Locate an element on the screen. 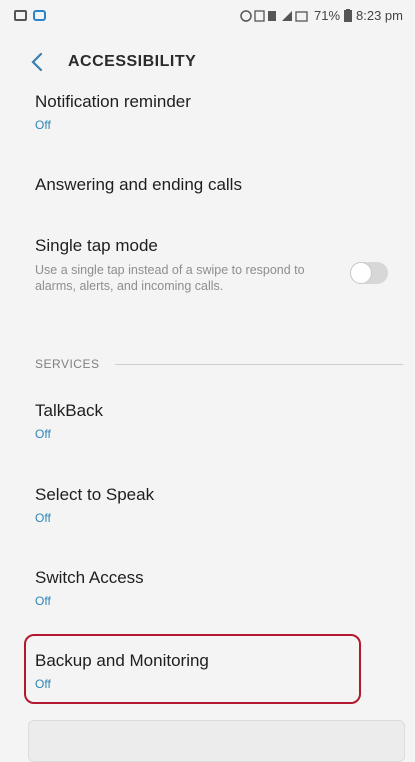 Image resolution: width=415 pixels, height=762 pixels. next-item-card is located at coordinates (216, 741).